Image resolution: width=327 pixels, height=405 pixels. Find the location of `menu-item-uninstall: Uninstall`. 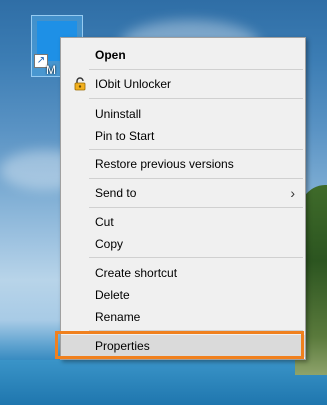

menu-item-uninstall: Uninstall is located at coordinates (183, 114).